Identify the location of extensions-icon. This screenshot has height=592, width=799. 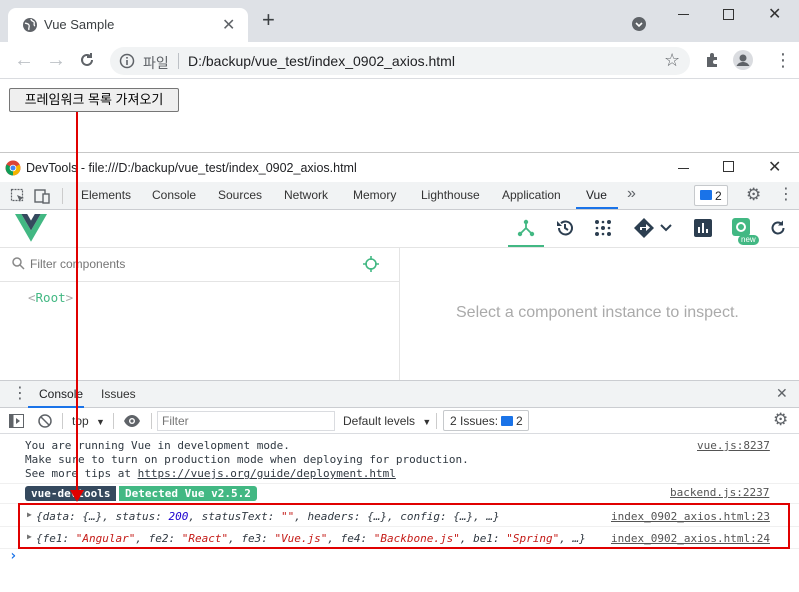
(712, 61).